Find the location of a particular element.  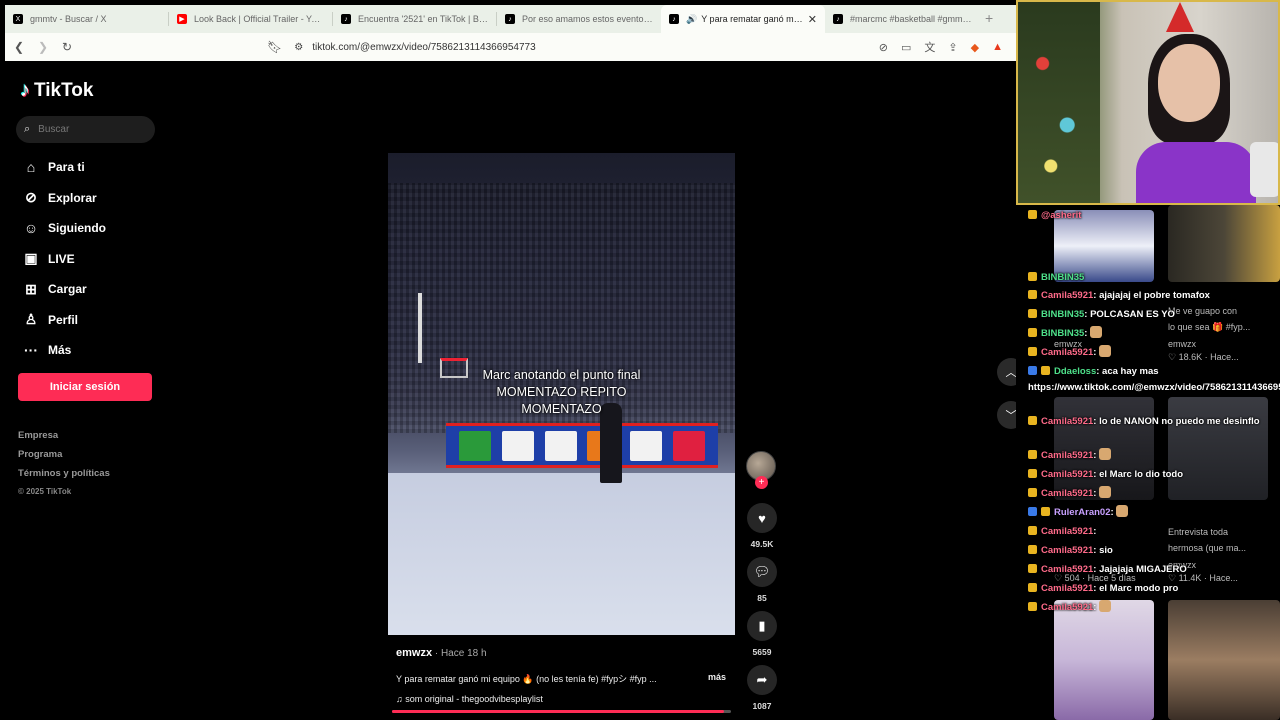

tab-tiktok-active: ♪ 🔊 Y para rematar ganó mi equip ✕ is located at coordinates (743, 19).